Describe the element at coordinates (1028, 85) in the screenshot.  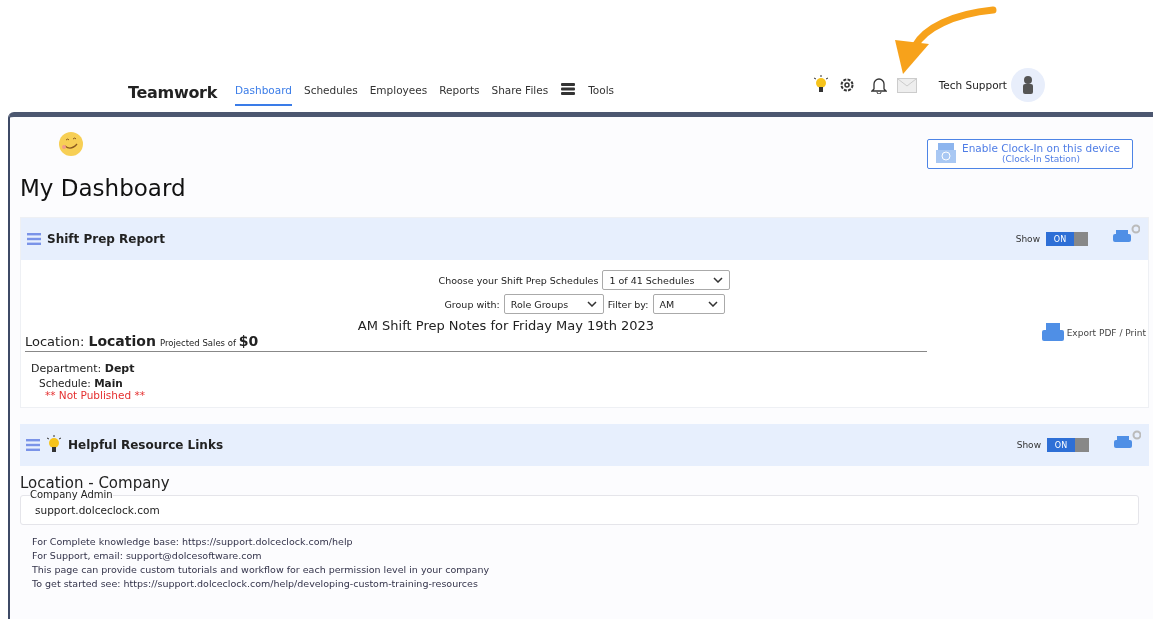
I see `avatar` at that location.